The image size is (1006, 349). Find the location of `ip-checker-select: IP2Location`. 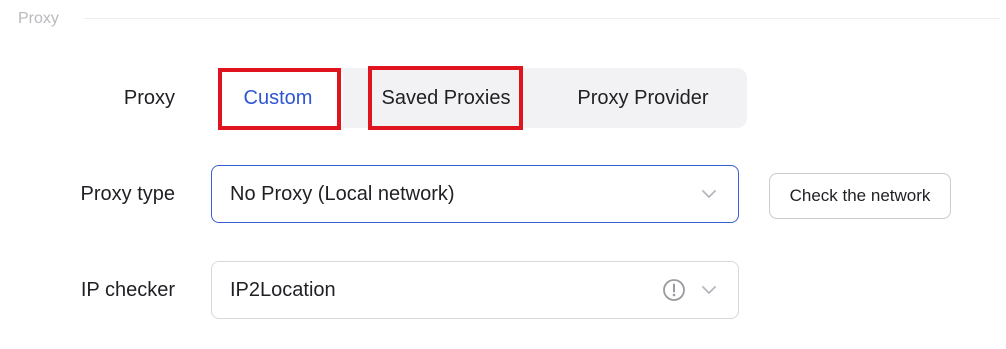

ip-checker-select: IP2Location is located at coordinates (475, 290).